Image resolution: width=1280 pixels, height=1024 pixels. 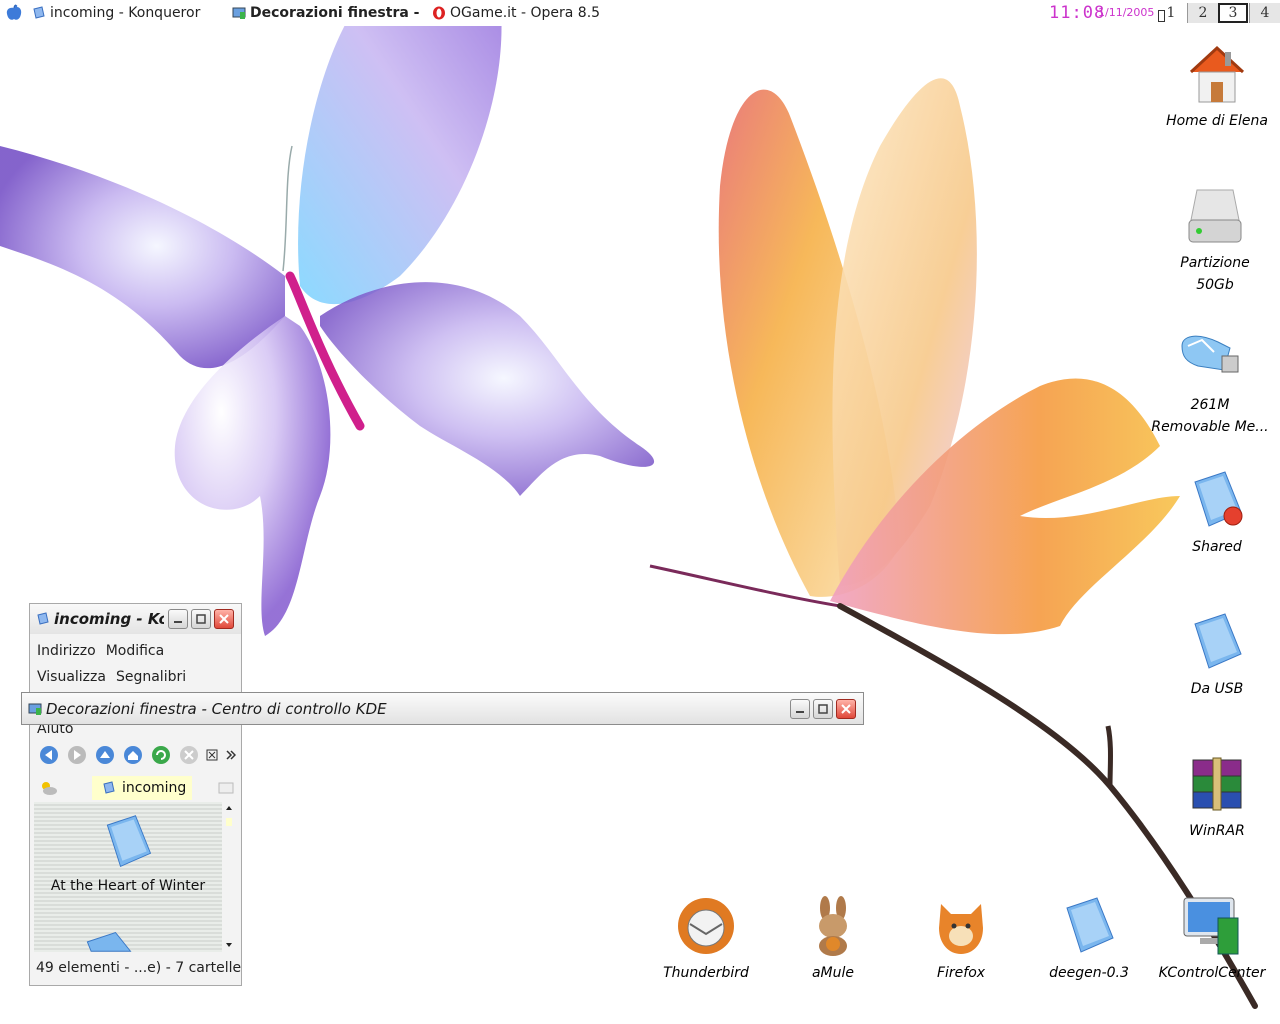 I want to click on icon-label: Firefox, so click(x=961, y=973).